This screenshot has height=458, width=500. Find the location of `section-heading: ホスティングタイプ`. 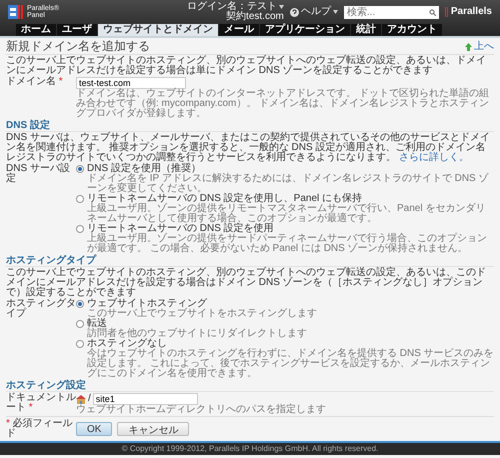

section-heading: ホスティングタイプ is located at coordinates (250, 261).